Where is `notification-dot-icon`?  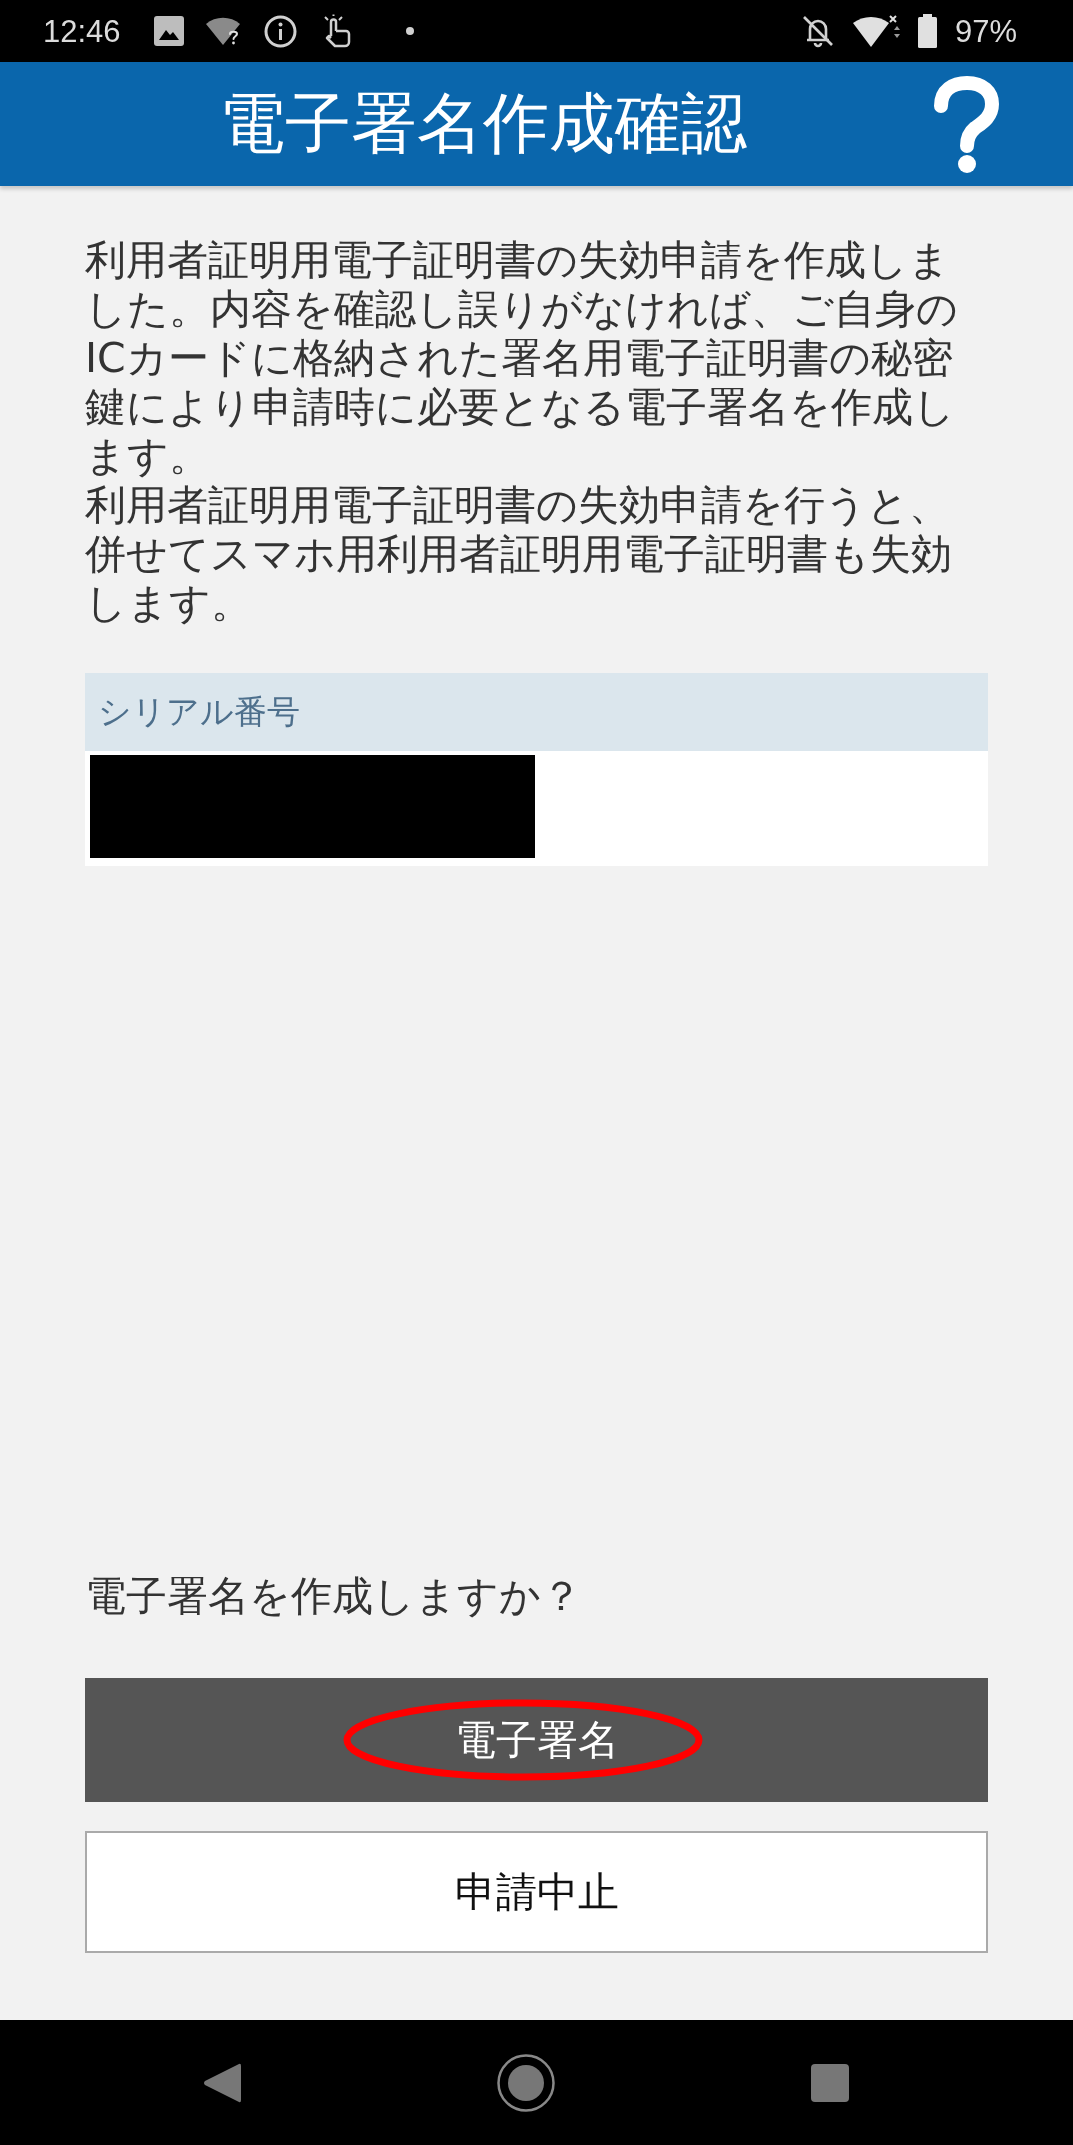 notification-dot-icon is located at coordinates (409, 31).